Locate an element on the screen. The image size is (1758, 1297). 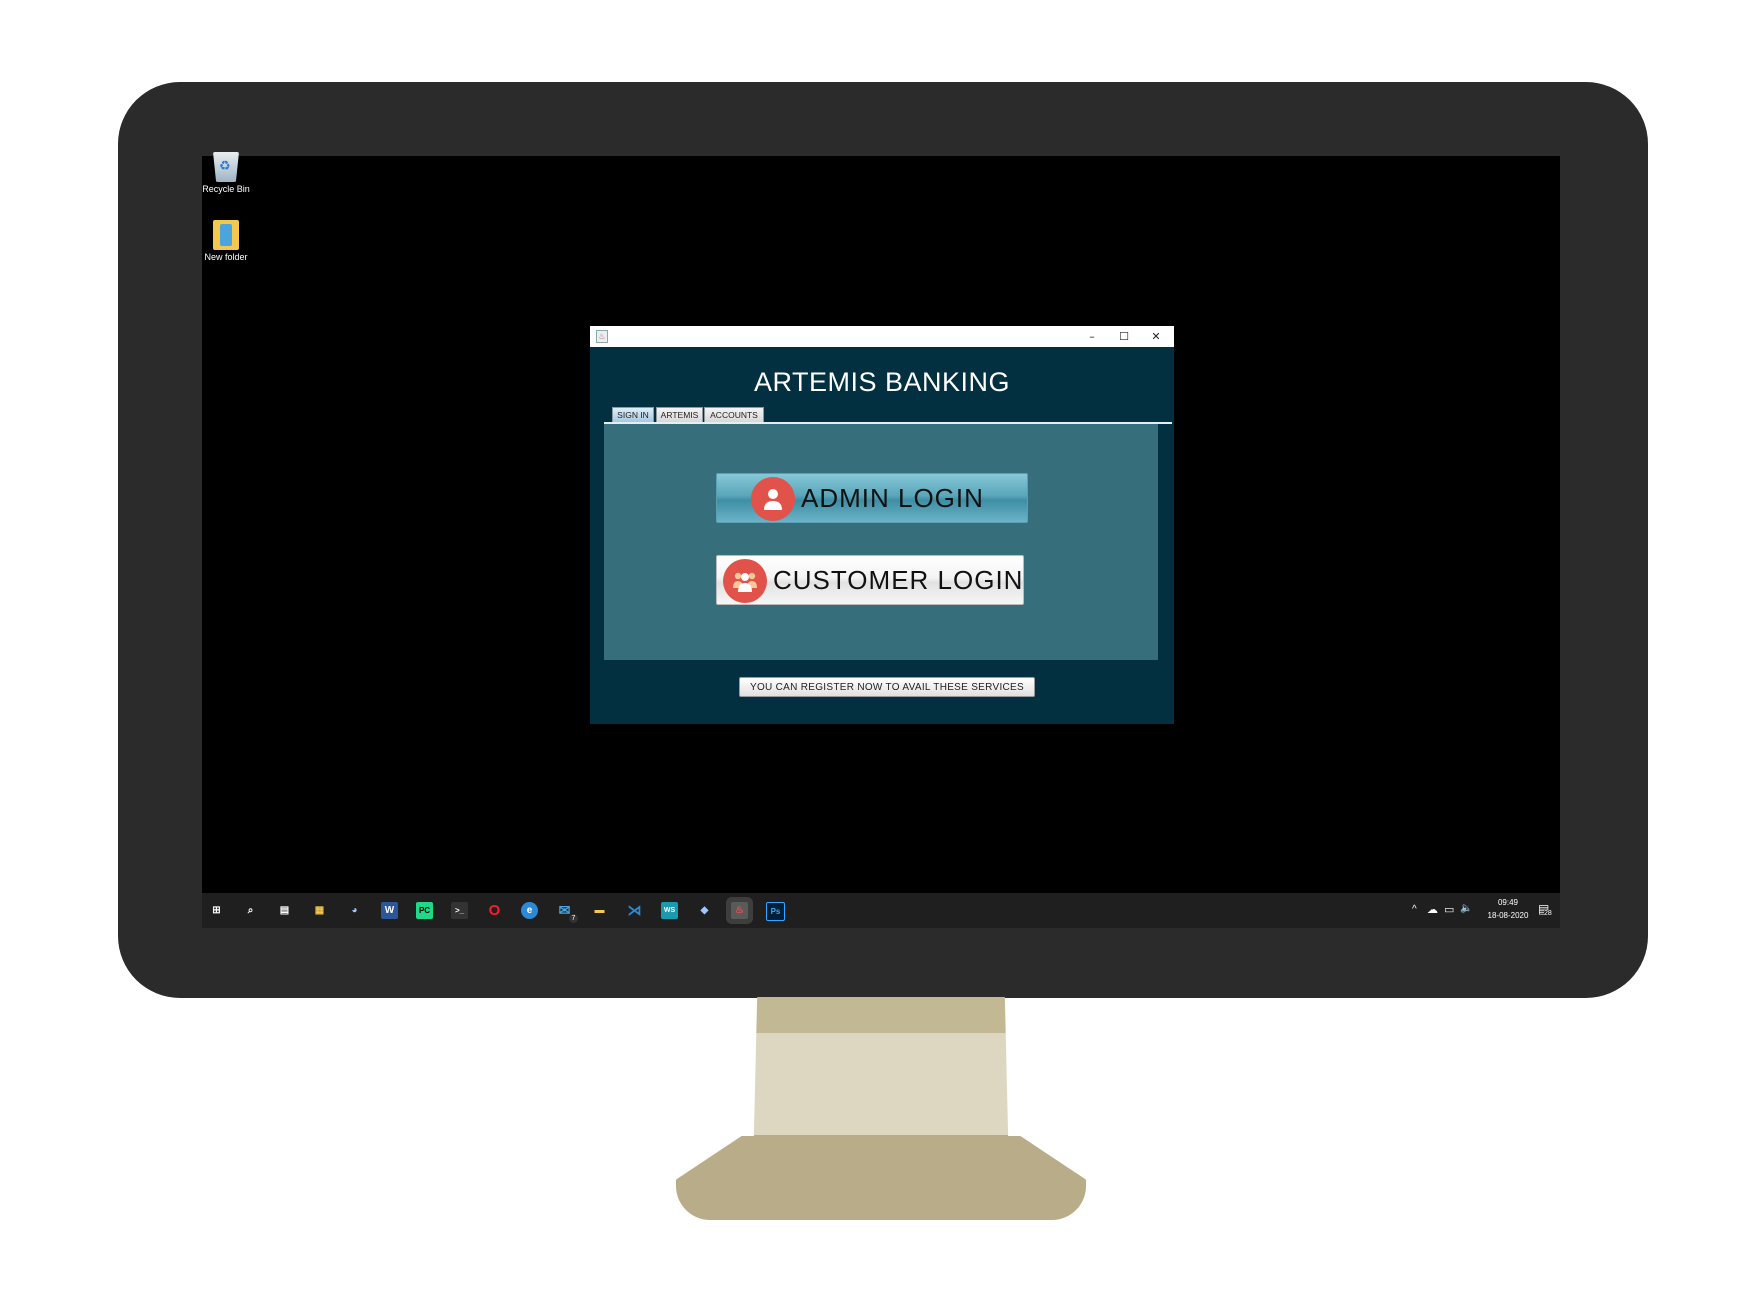
volume-icon: 🔈 is located at coordinates (1466, 908).